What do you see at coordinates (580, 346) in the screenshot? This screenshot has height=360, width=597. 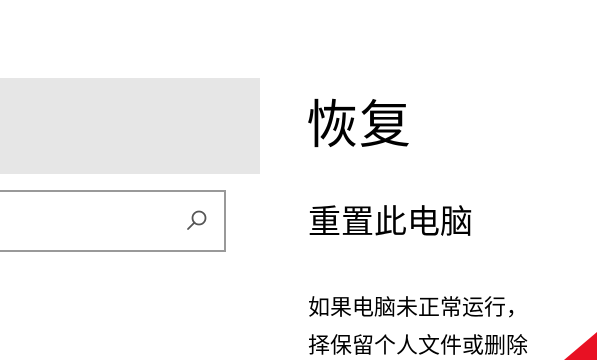 I see `red-arrow-cursor-icon` at bounding box center [580, 346].